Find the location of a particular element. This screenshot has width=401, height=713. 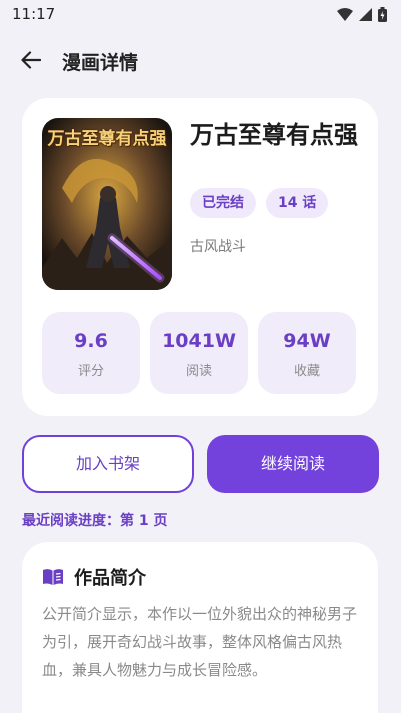

comic-cover: 万古至尊有点强 is located at coordinates (107, 204).